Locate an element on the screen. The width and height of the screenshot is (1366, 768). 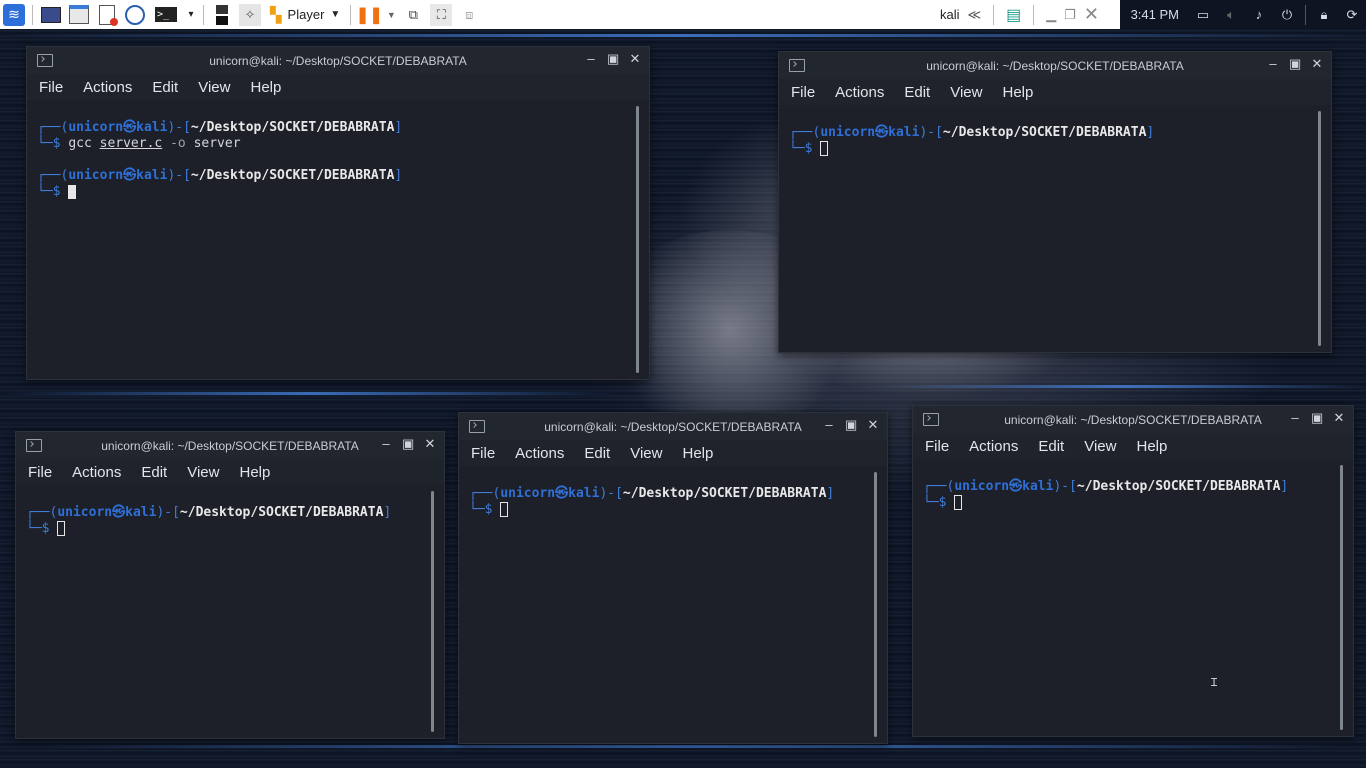
power-icon: ⏻ is located at coordinates (1287, 15).